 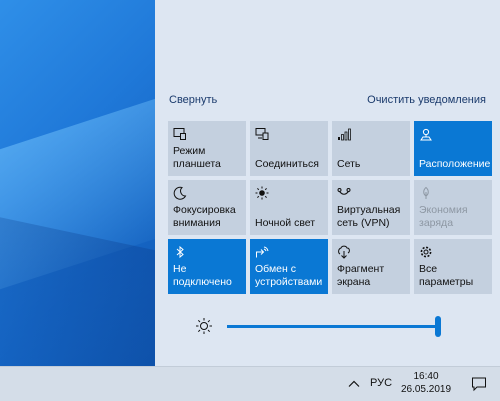 I want to click on tile-bluetooth: Не подключено, so click(x=207, y=266).